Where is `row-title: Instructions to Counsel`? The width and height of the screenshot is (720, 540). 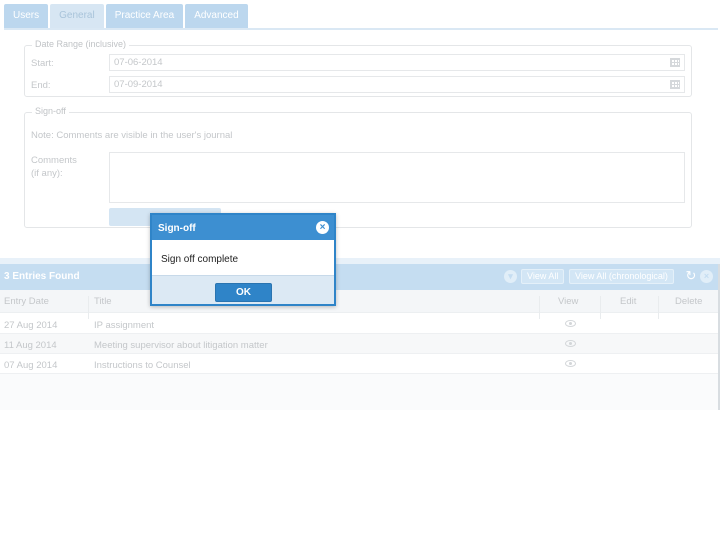
row-title: Instructions to Counsel is located at coordinates (142, 365).